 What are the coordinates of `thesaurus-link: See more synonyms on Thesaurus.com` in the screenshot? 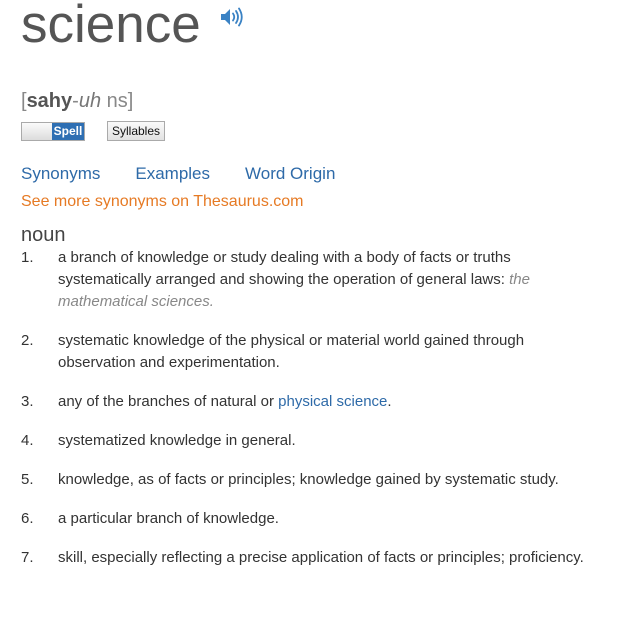 It's located at (162, 202).